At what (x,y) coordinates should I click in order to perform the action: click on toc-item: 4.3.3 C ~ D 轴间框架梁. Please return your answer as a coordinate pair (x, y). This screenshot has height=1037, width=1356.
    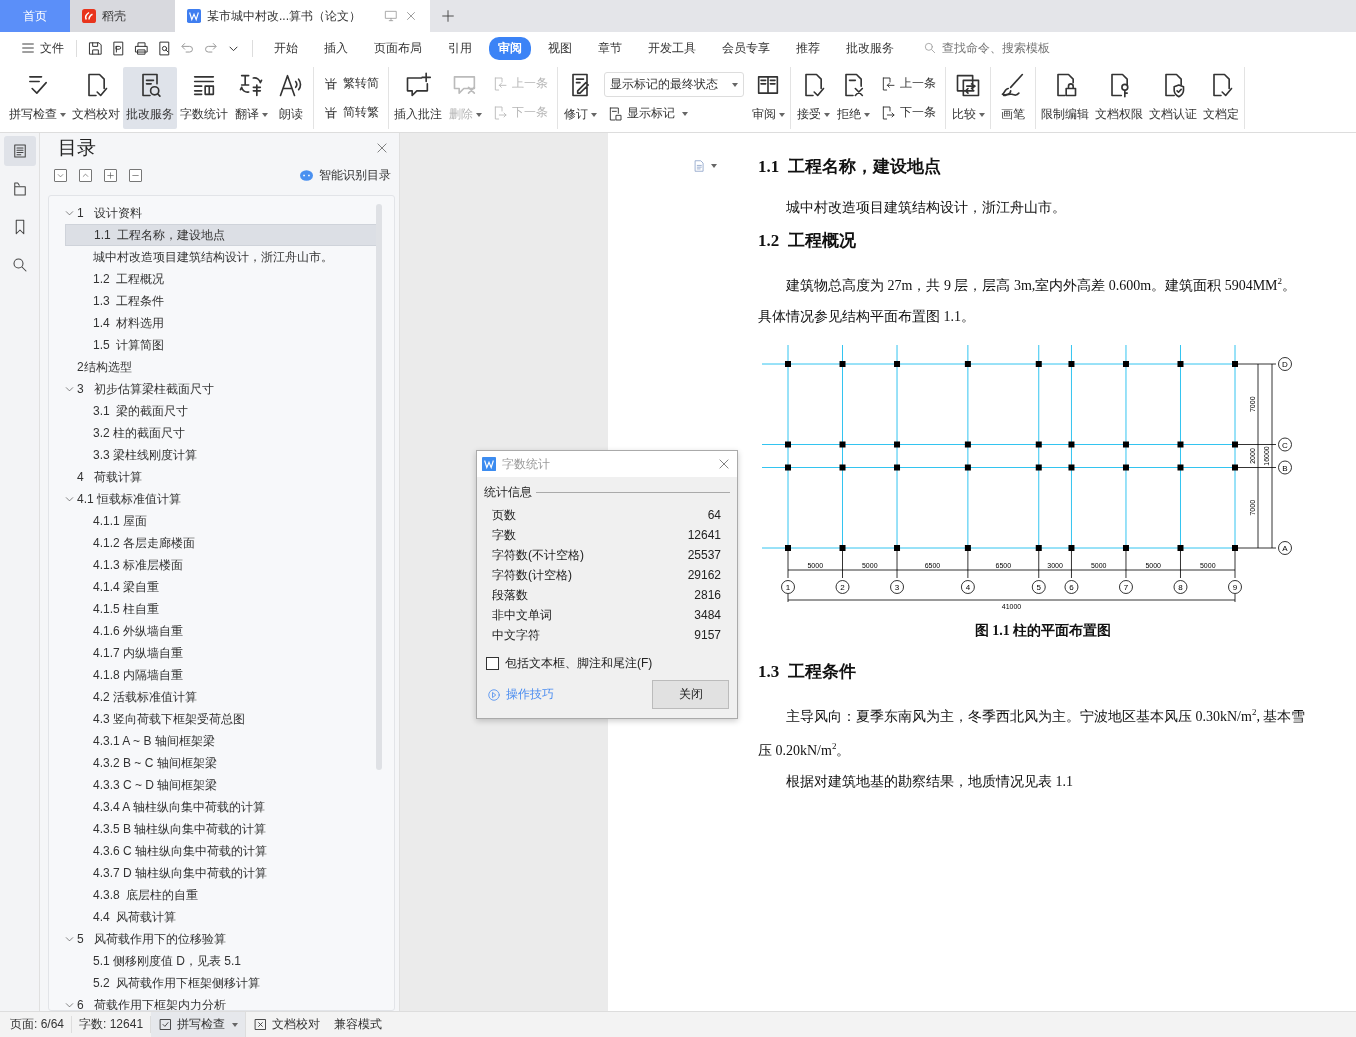
    Looking at the image, I should click on (222, 785).